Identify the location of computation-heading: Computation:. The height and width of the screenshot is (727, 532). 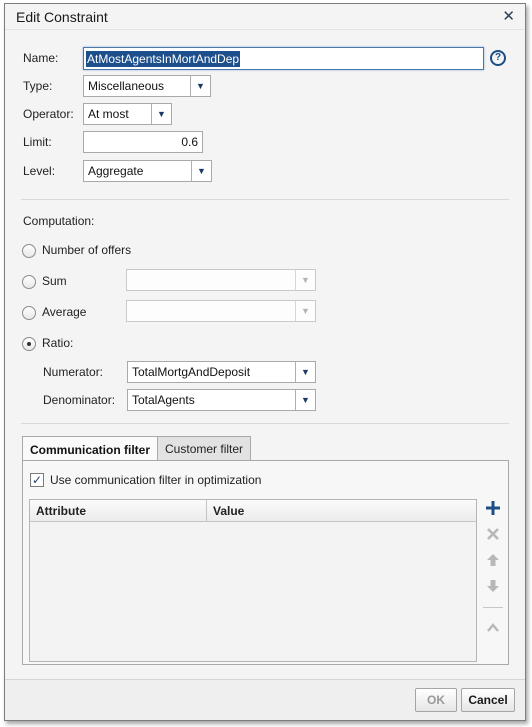
(59, 221).